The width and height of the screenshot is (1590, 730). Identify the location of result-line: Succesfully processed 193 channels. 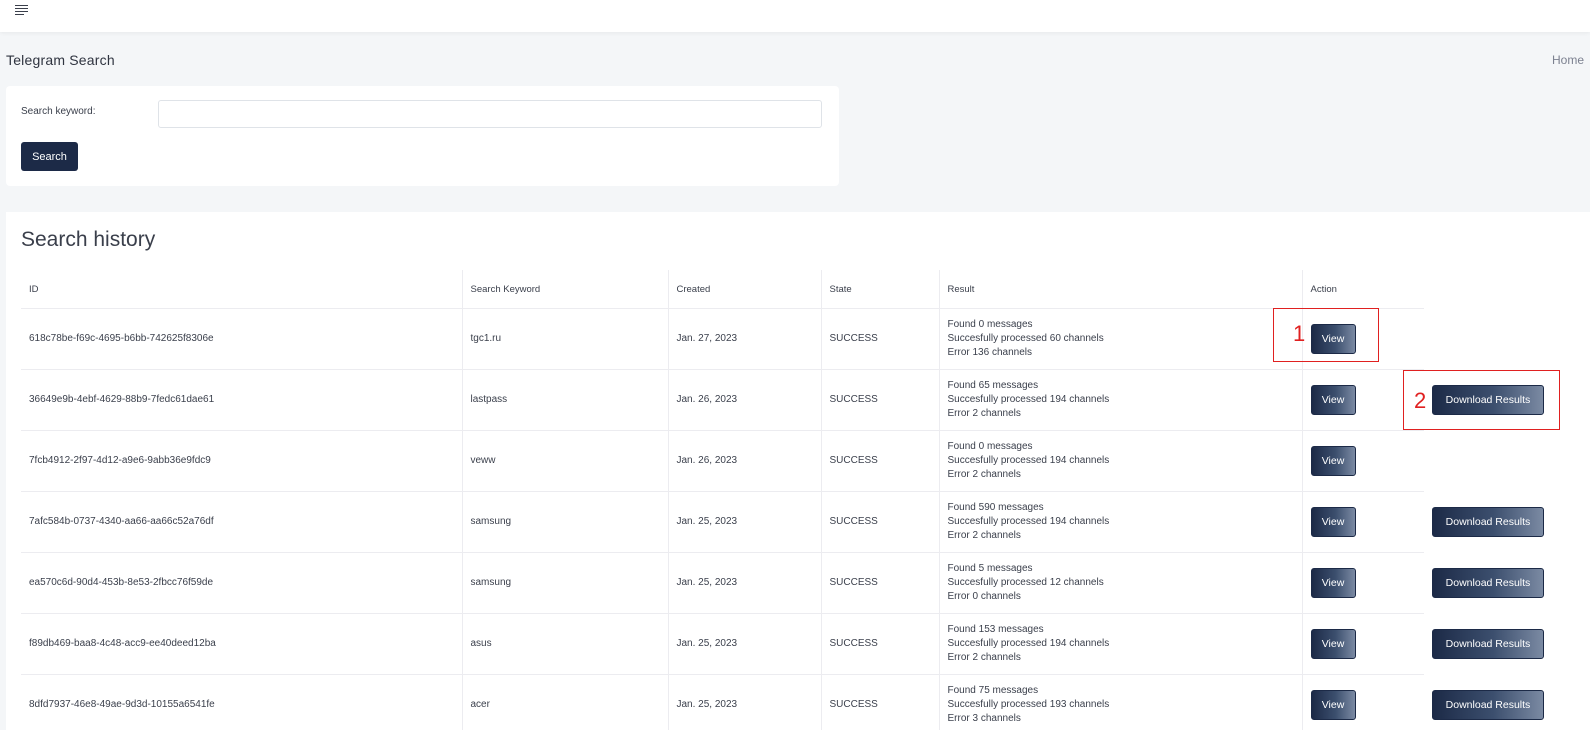
(1028, 704).